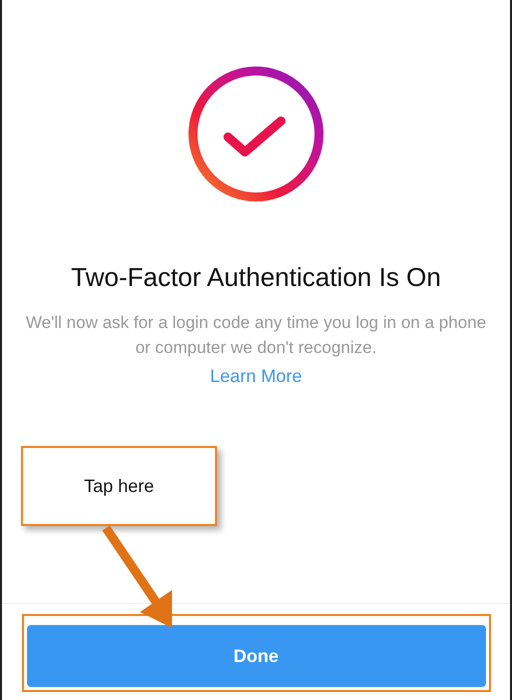 The height and width of the screenshot is (700, 512). Describe the element at coordinates (256, 656) in the screenshot. I see `done-button: Done` at that location.